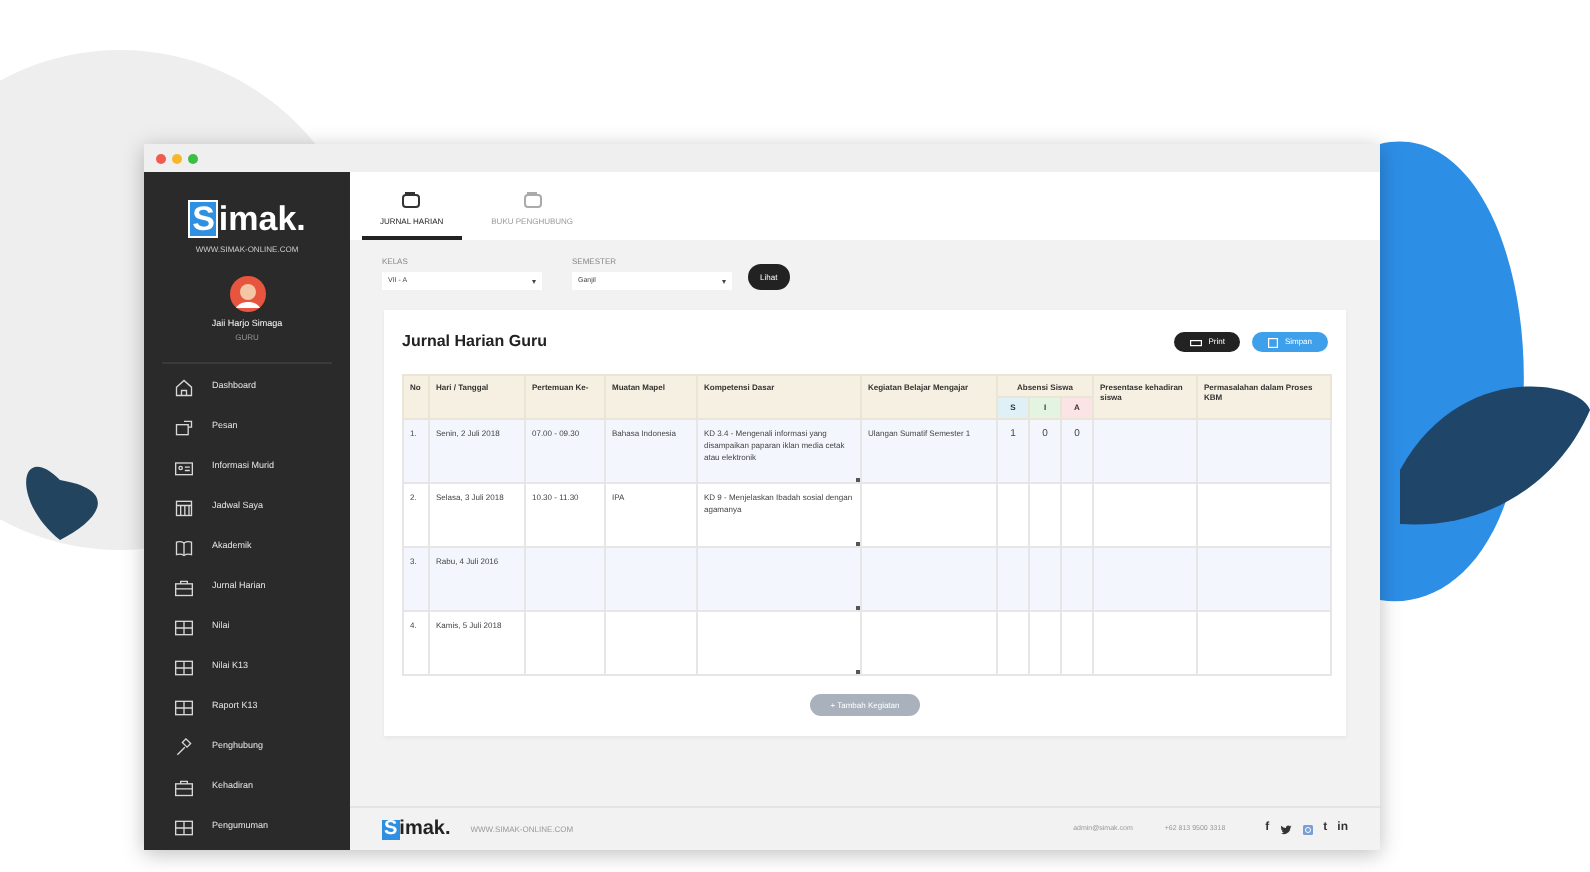 The image size is (1590, 872). What do you see at coordinates (184, 467) in the screenshot?
I see `id-icon` at bounding box center [184, 467].